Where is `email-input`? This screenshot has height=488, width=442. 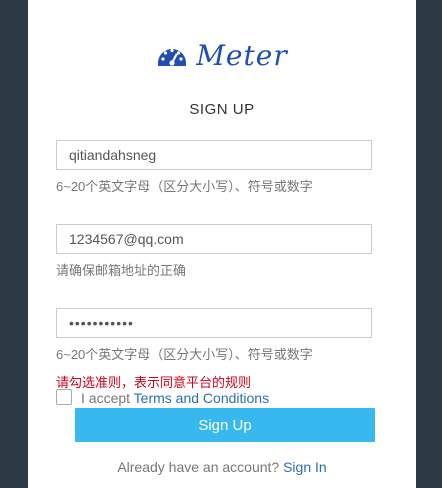
email-input is located at coordinates (214, 239).